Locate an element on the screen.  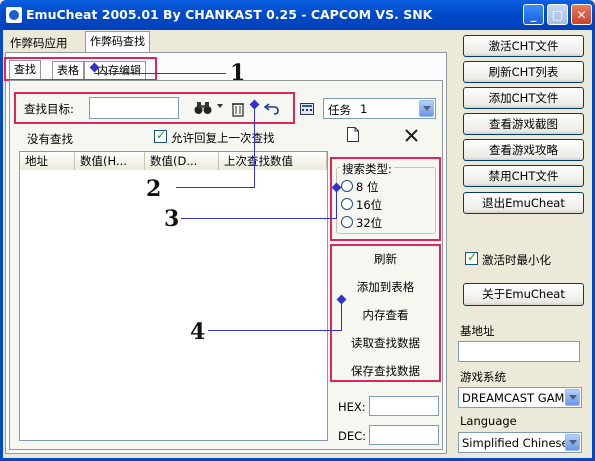
radio-16bit is located at coordinates (347, 204).